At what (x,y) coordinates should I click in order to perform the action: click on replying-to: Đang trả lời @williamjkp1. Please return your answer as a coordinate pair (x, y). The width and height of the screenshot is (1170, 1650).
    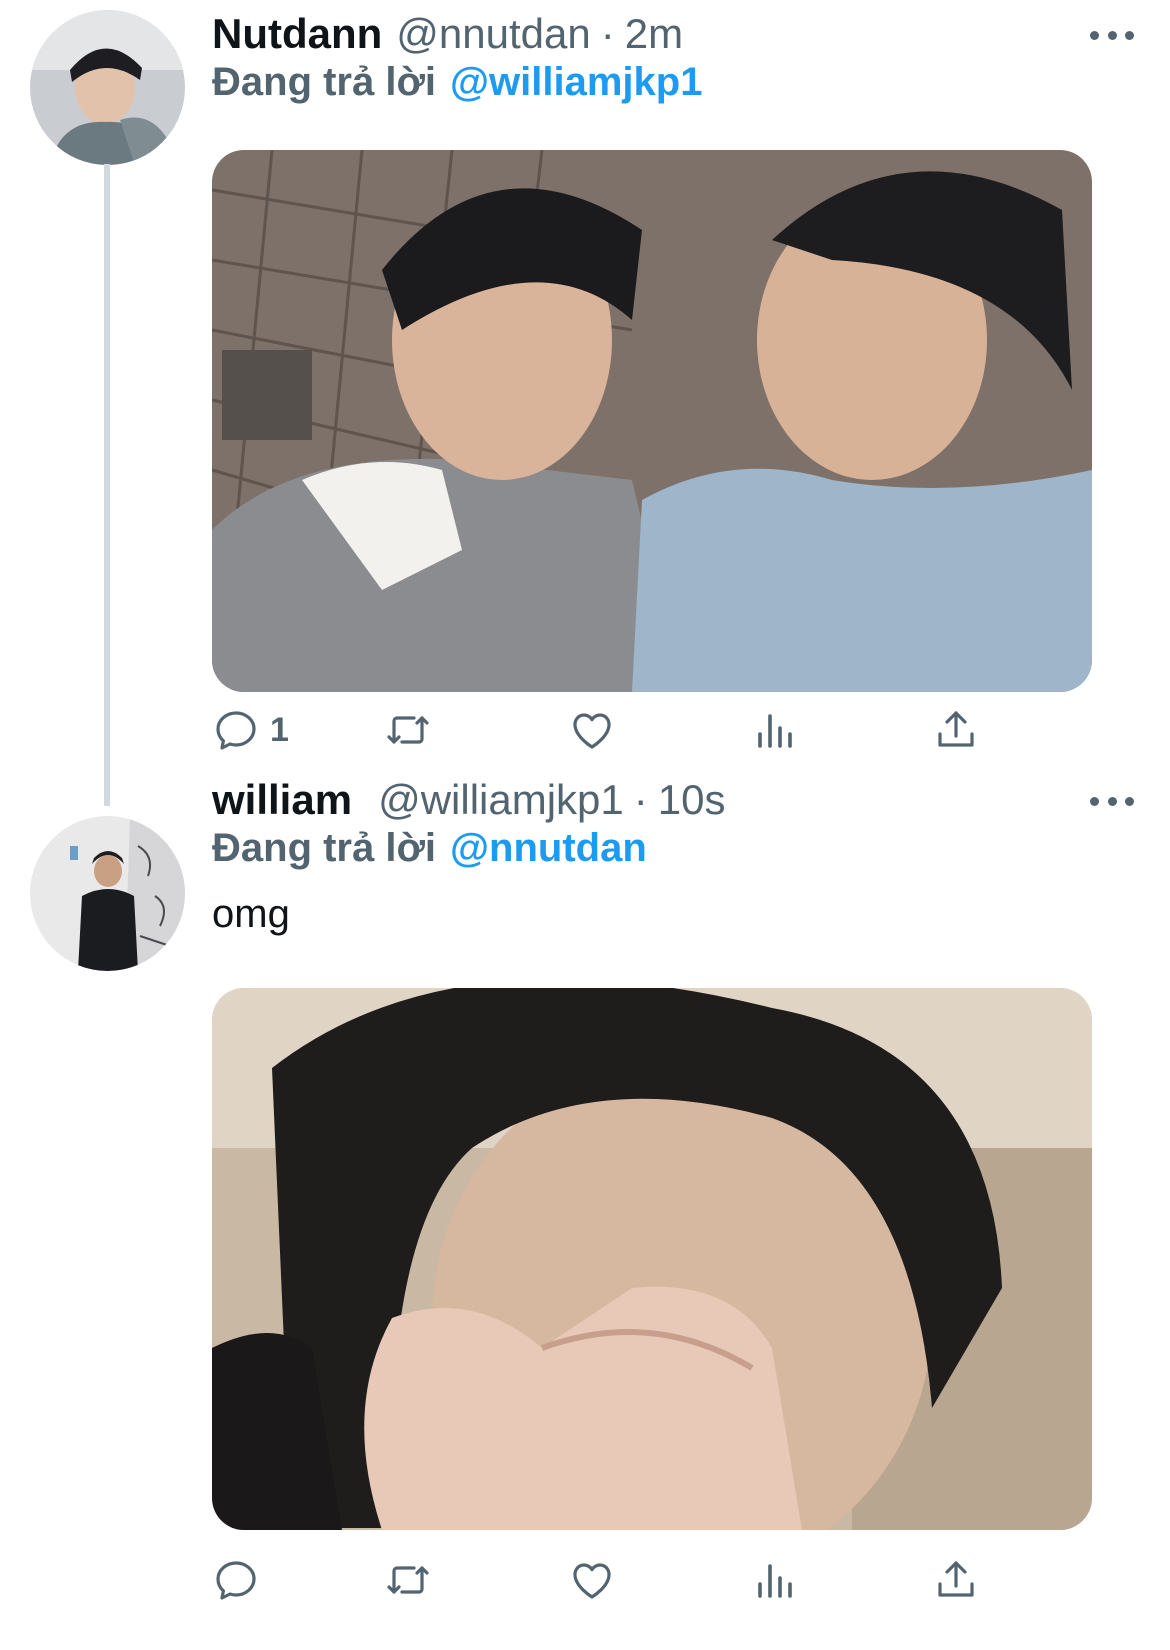
    Looking at the image, I should click on (457, 82).